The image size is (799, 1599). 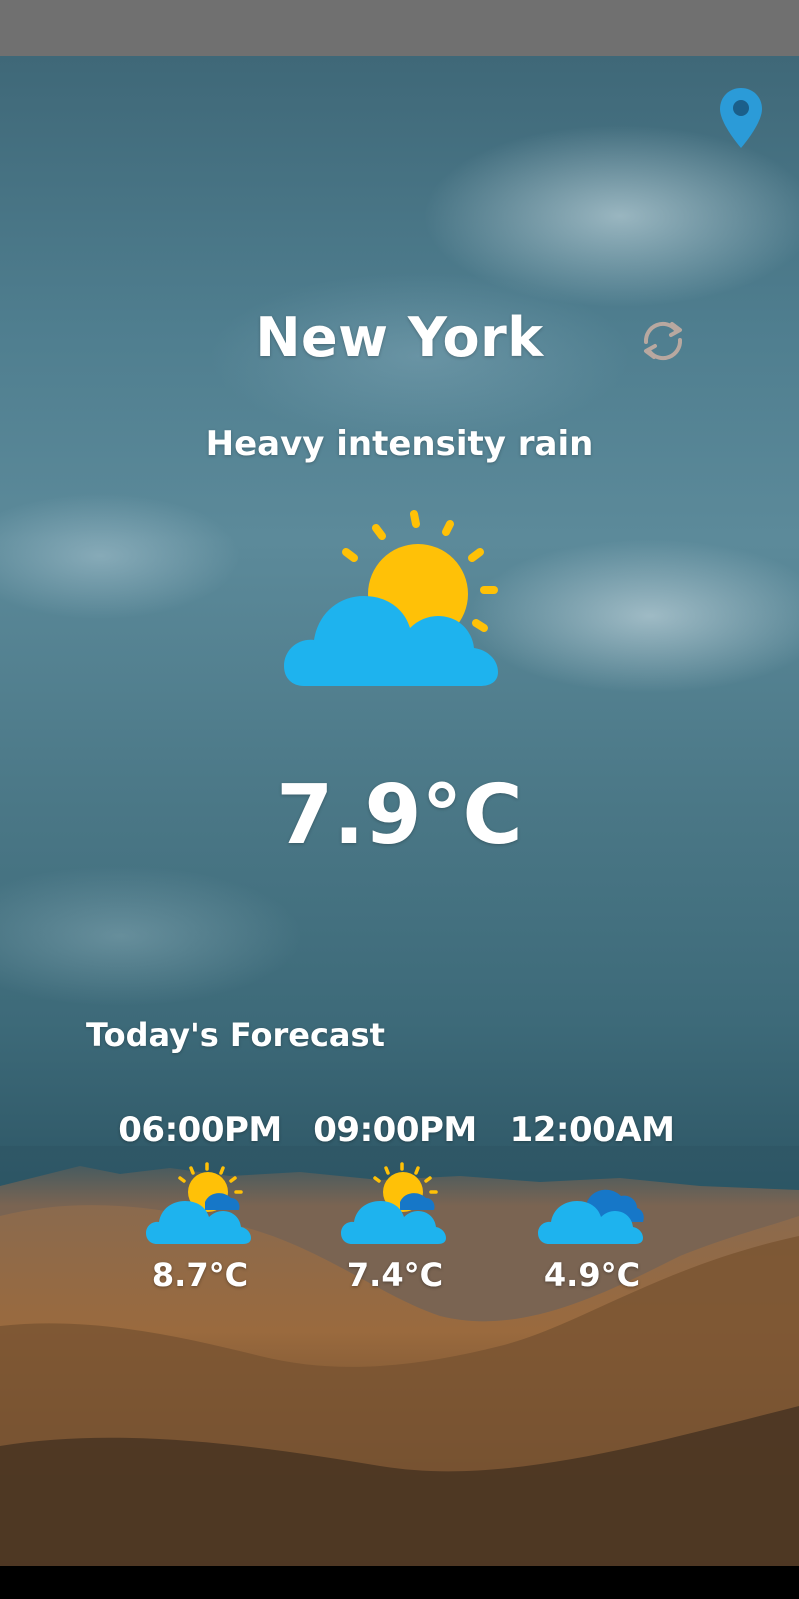 What do you see at coordinates (395, 1275) in the screenshot?
I see `forecast-temperature: 7.4°C` at bounding box center [395, 1275].